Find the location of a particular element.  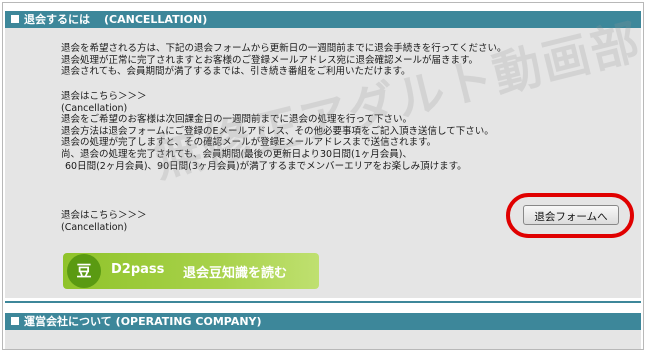

cancel-link-sublabel: (Cancellation) is located at coordinates (94, 227).